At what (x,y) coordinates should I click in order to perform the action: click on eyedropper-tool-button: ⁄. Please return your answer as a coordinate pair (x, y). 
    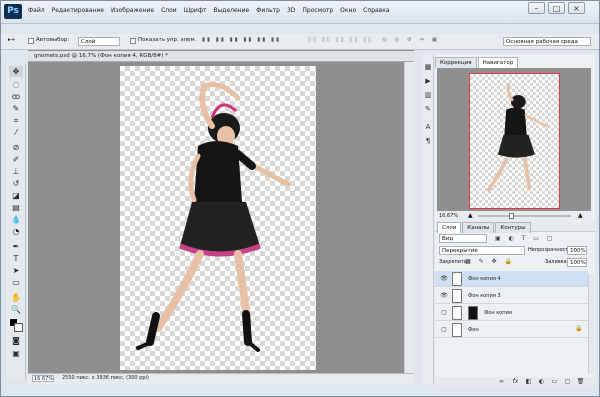
    Looking at the image, I should click on (16, 132).